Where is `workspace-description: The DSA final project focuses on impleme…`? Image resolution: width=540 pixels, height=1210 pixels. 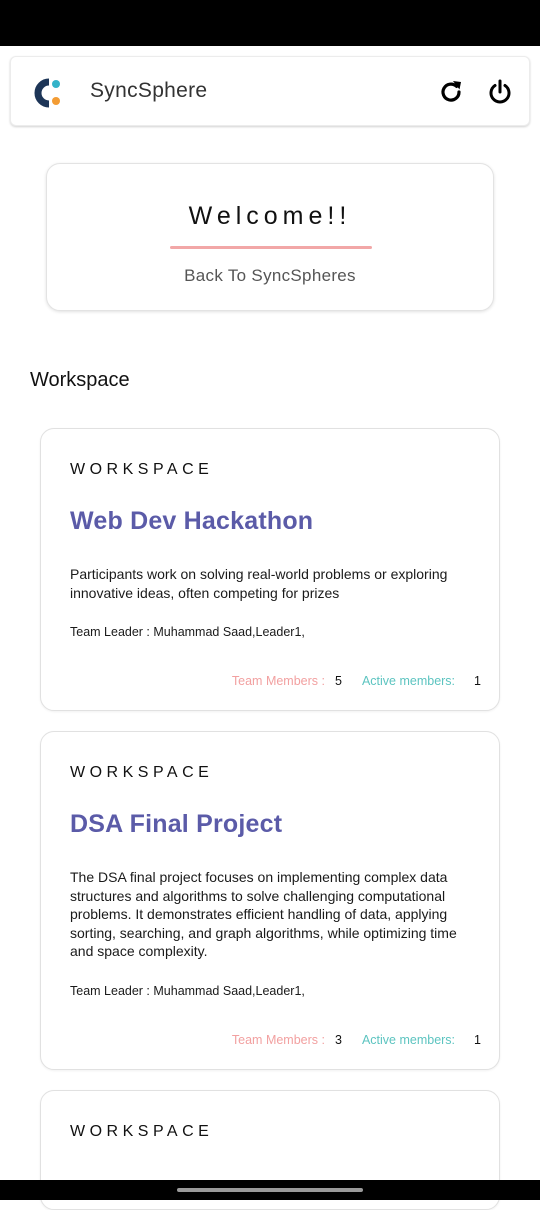 workspace-description: The DSA final project focuses on impleme… is located at coordinates (263, 914).